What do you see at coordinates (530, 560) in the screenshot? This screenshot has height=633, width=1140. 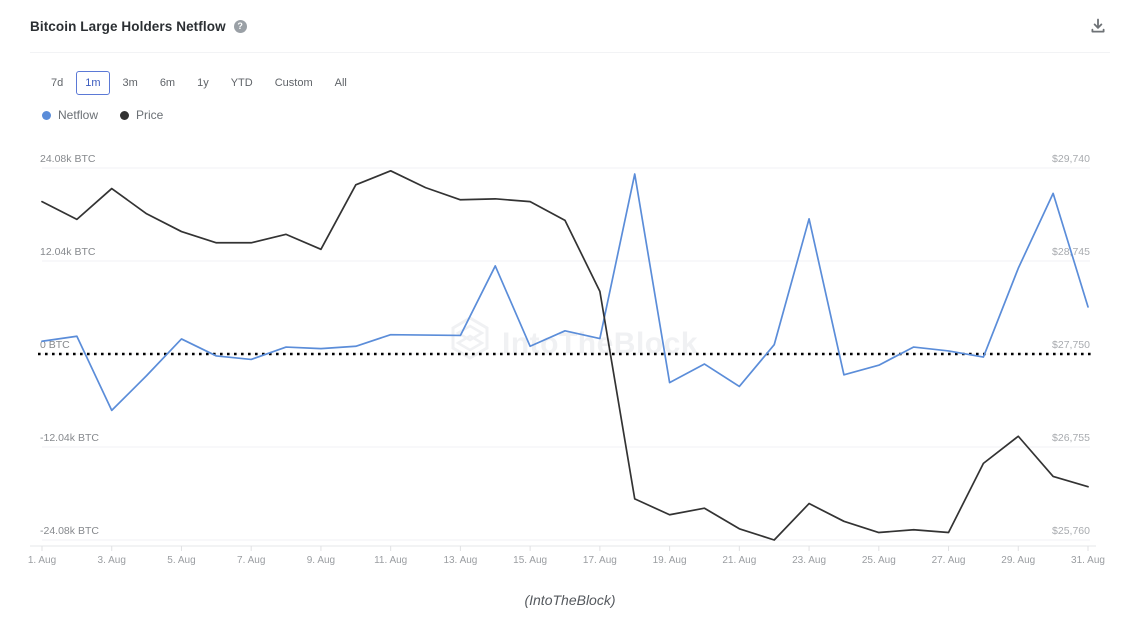 I see `x-axis-label: 15. Aug` at bounding box center [530, 560].